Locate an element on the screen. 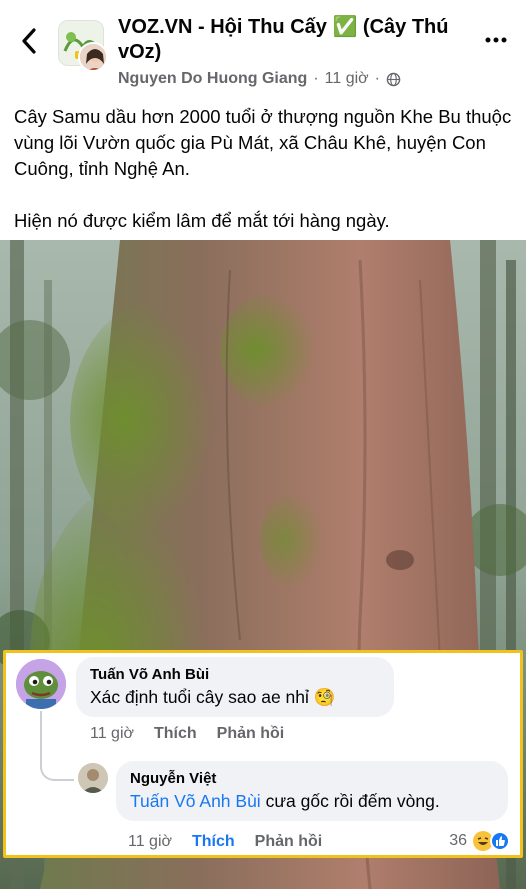 Image resolution: width=526 pixels, height=889 pixels. thread-connector is located at coordinates (57, 767).